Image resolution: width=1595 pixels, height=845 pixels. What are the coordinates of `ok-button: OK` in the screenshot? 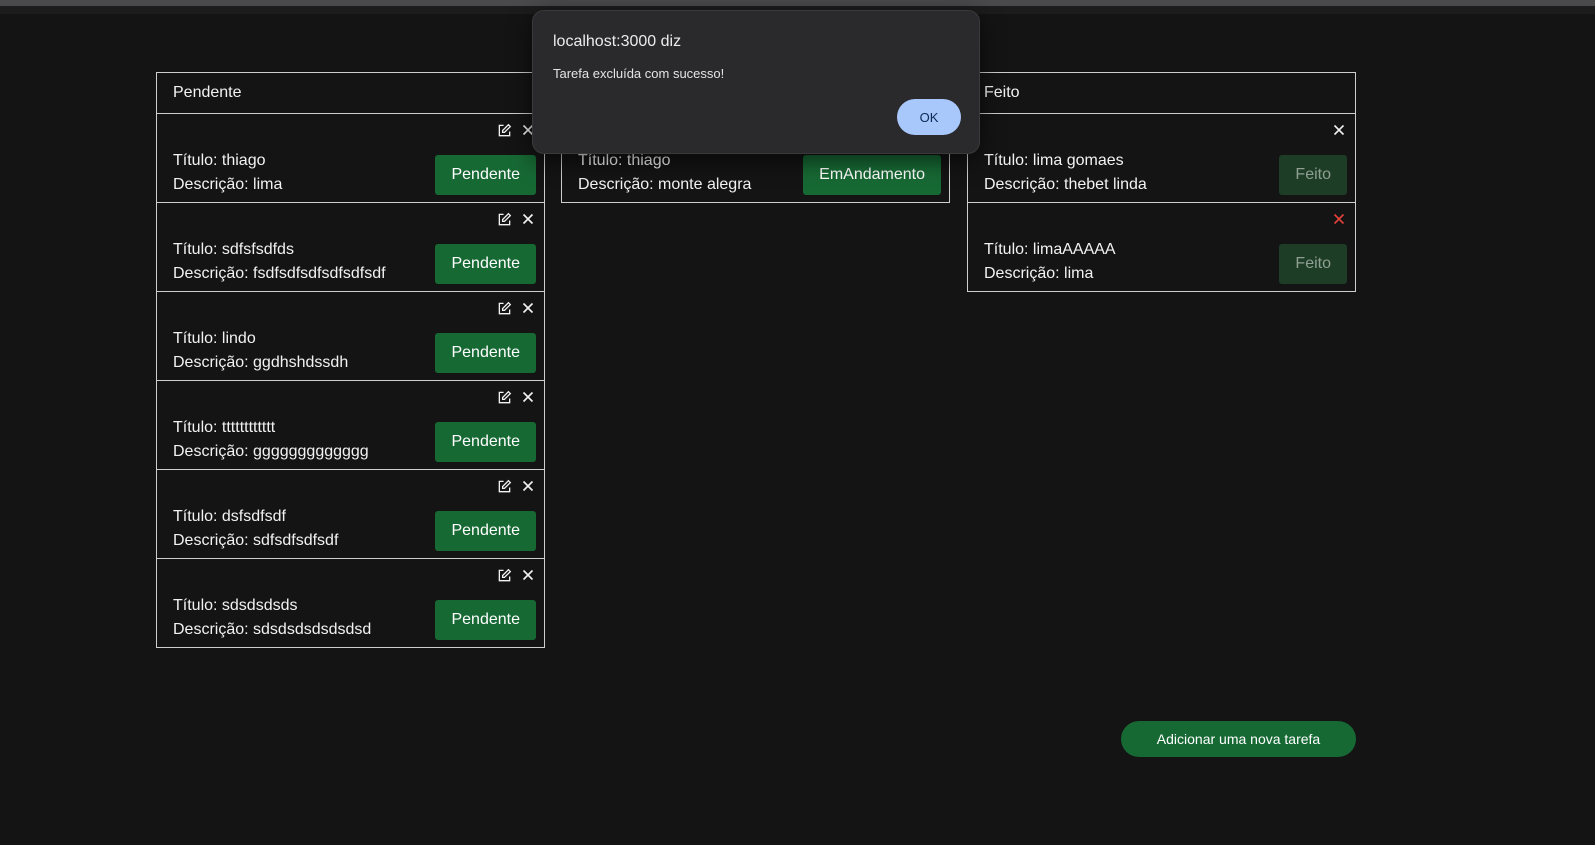 It's located at (929, 117).